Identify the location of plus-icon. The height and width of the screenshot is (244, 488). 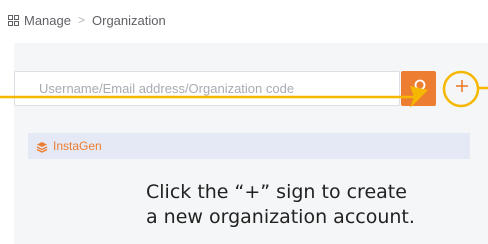
(462, 88).